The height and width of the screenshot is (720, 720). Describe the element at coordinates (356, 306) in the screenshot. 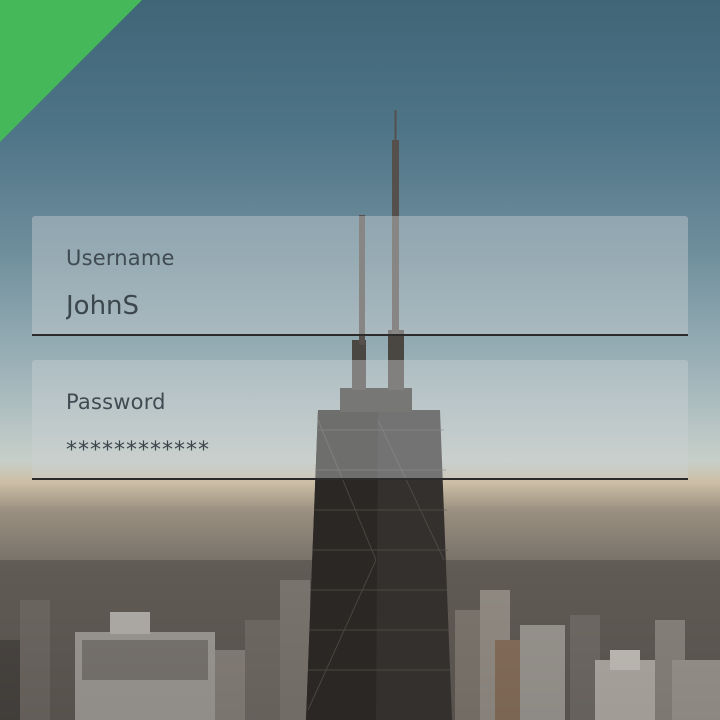

I see `username-input` at that location.